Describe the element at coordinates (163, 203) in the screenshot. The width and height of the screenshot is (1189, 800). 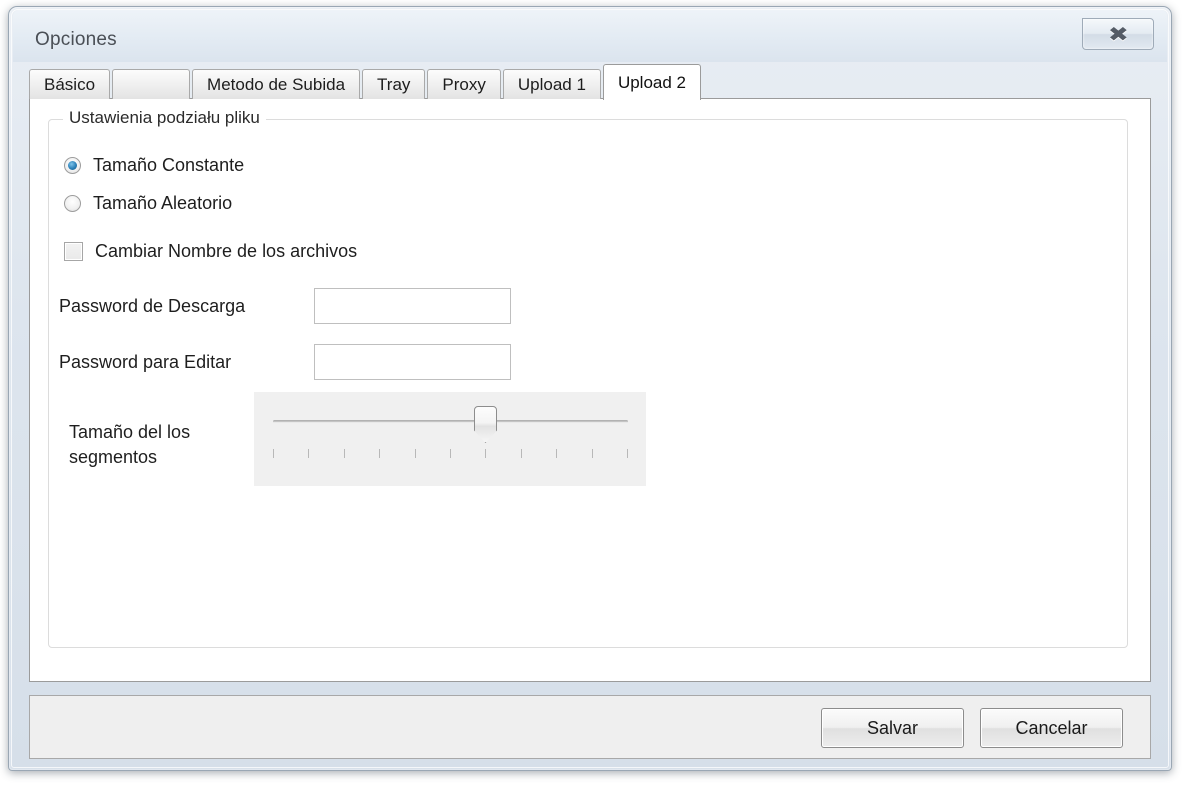
I see `radio-label: Tamaño Aleatorio` at that location.